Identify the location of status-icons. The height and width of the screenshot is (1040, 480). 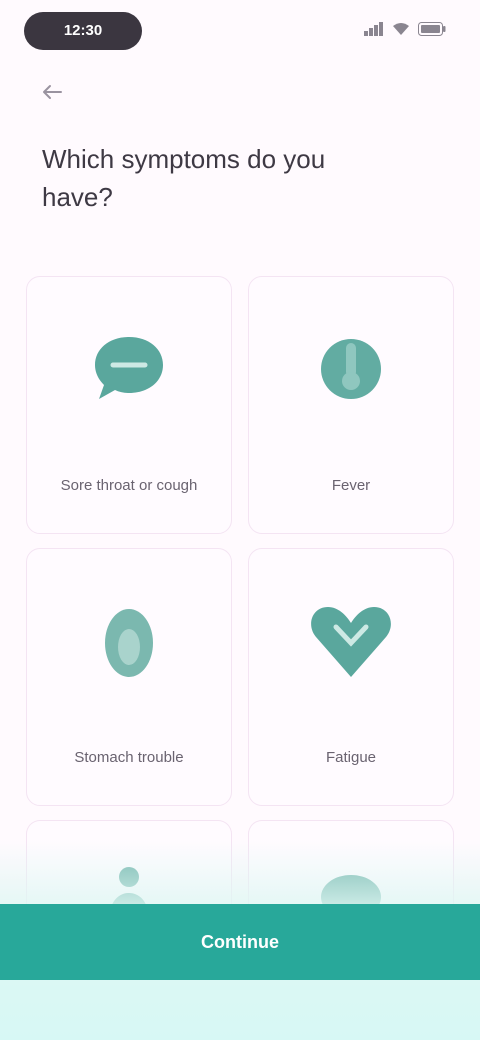
(405, 29).